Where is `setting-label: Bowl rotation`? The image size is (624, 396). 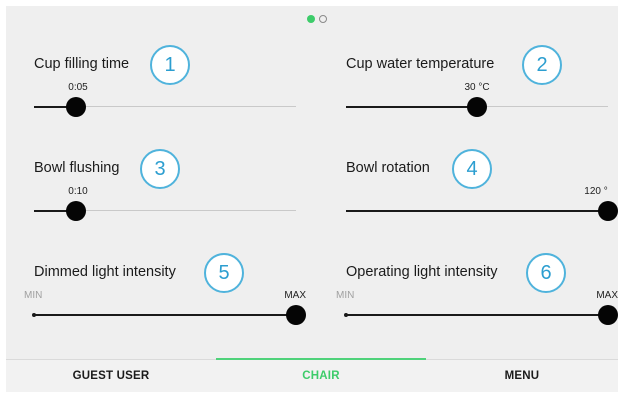
setting-label: Bowl rotation is located at coordinates (388, 168).